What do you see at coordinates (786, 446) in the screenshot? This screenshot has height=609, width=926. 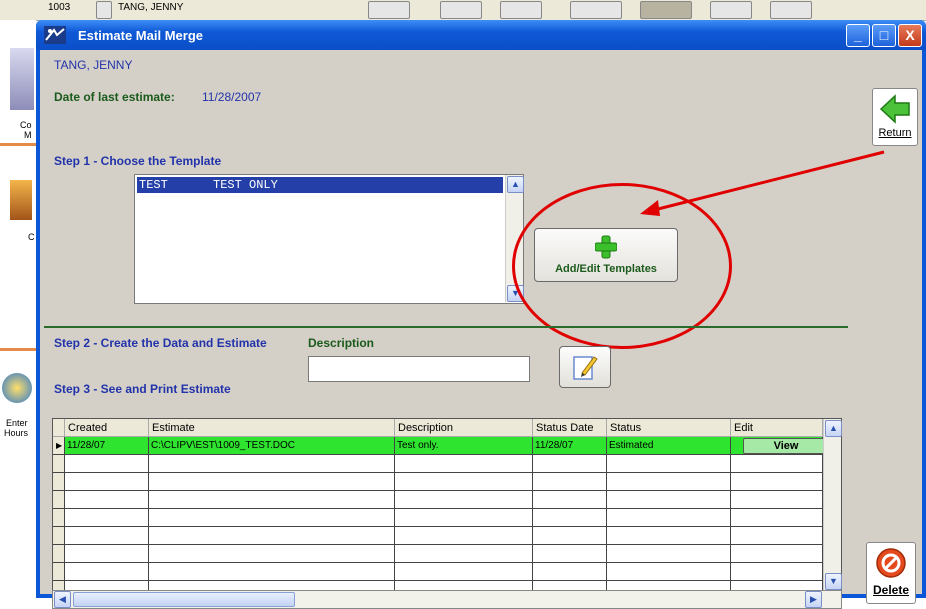 I see `view-button: View` at bounding box center [786, 446].